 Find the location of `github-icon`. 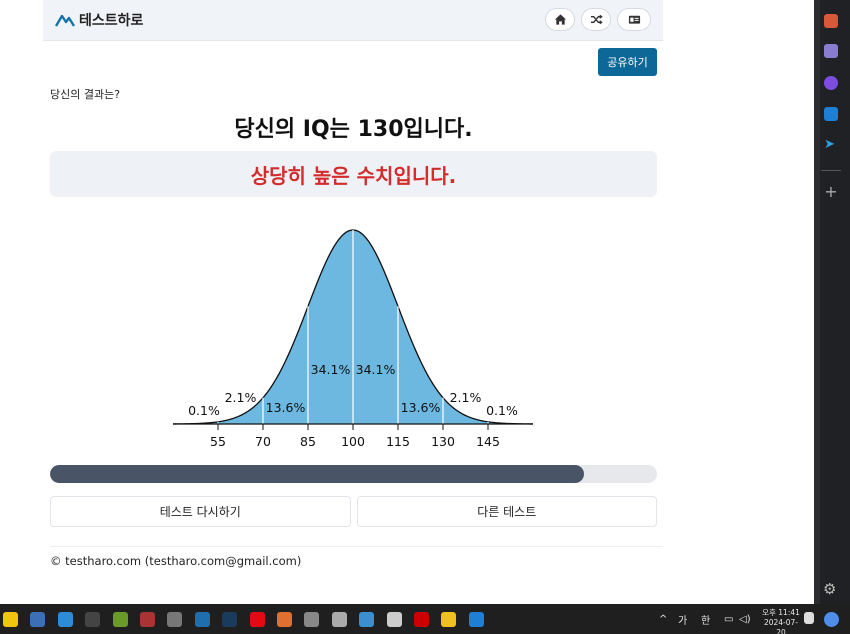

github-icon is located at coordinates (93, 619).